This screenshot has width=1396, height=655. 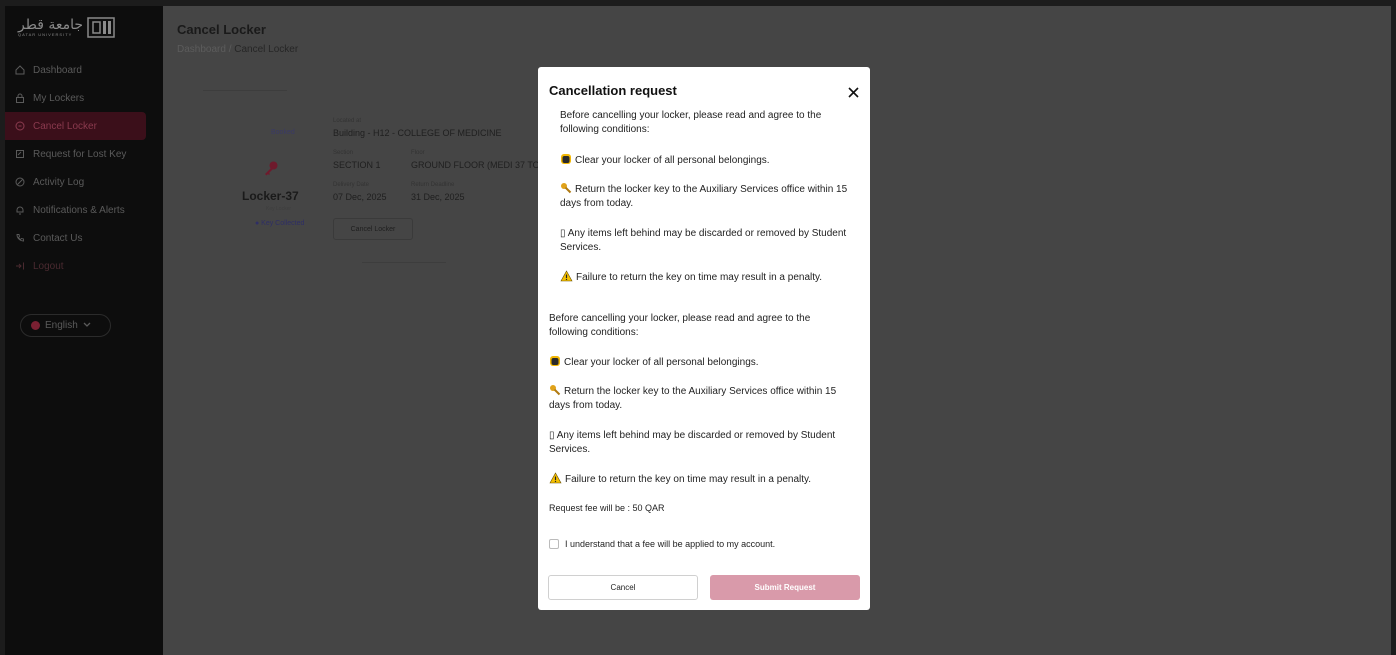 What do you see at coordinates (475, 165) in the screenshot?
I see `floor-value: GROUND FLOOR (MEDI 37 TO` at bounding box center [475, 165].